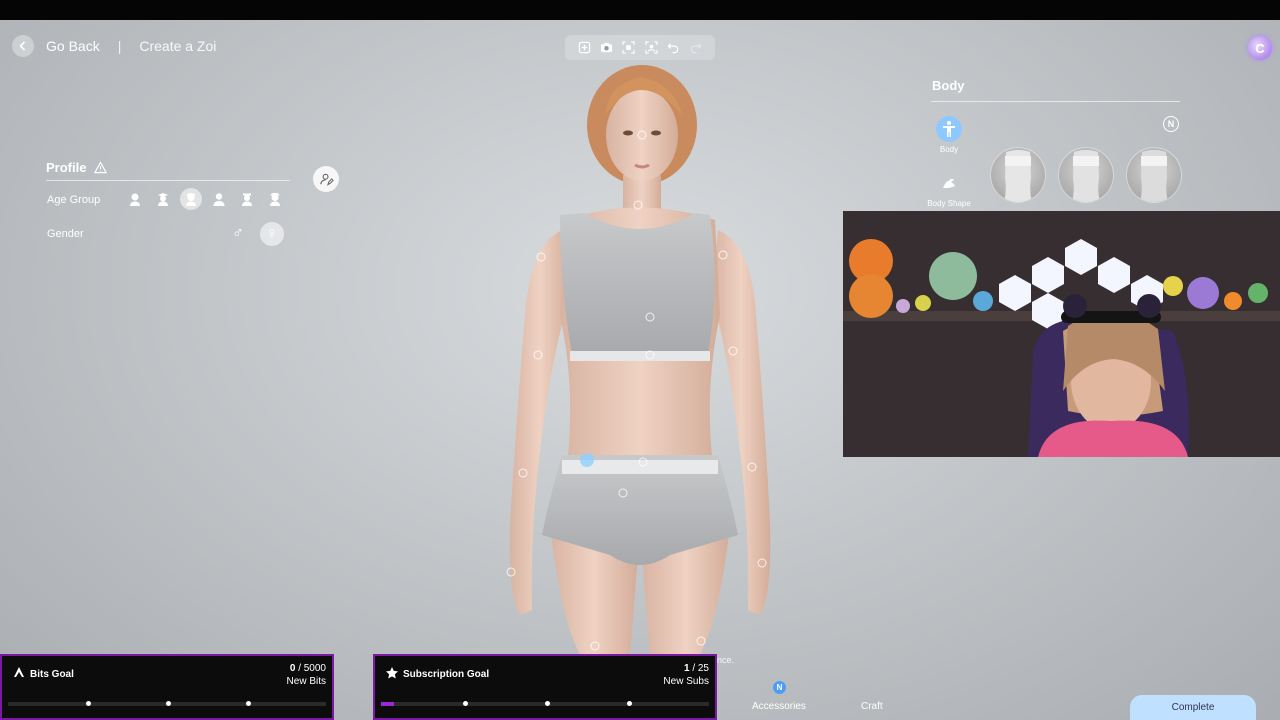 The width and height of the screenshot is (1280, 720). I want to click on subscription-goal-widget: Subscription Goal 1 / 25 New Subs, so click(545, 687).